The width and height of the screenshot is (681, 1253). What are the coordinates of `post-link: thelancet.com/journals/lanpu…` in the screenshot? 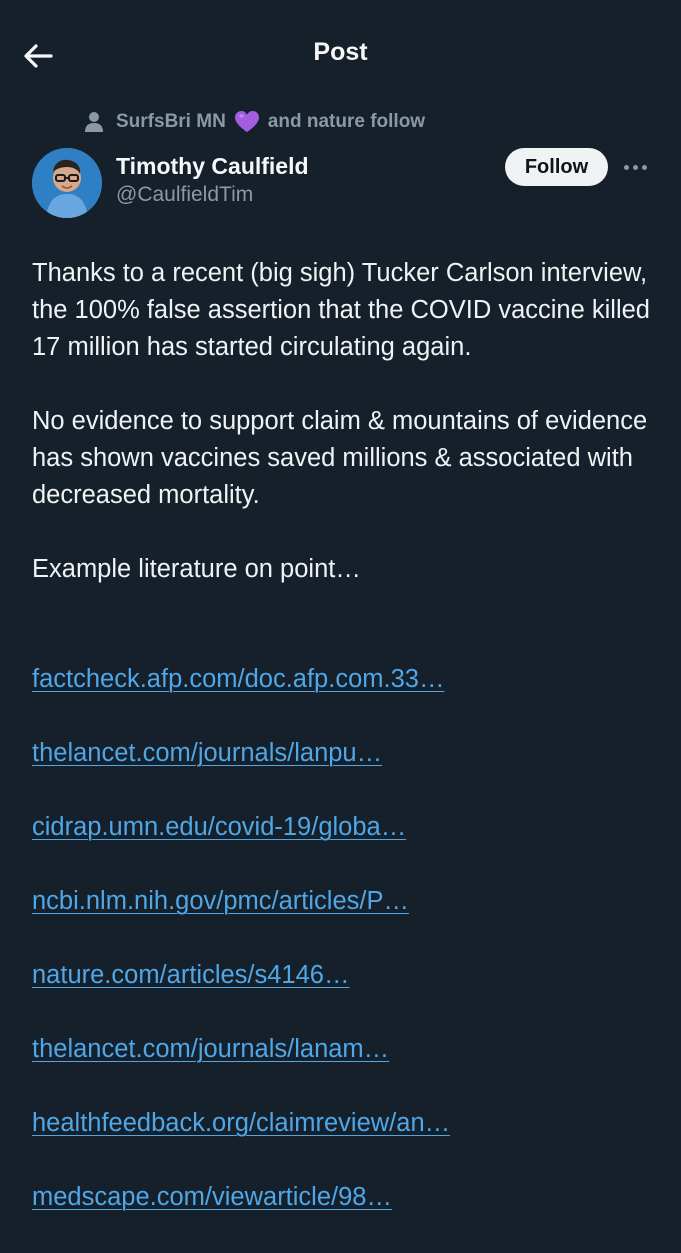 It's located at (347, 753).